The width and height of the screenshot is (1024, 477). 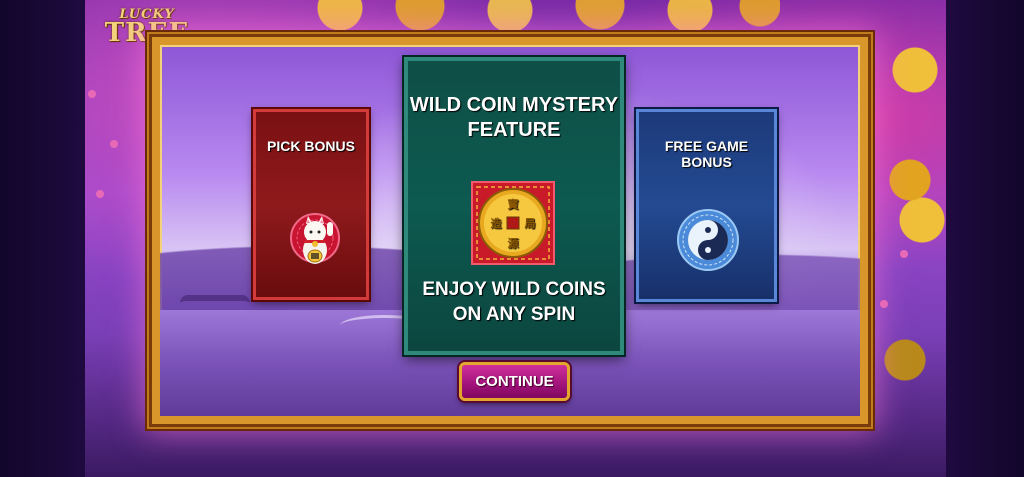 What do you see at coordinates (513, 243) in the screenshot?
I see `svg-text: 源` at bounding box center [513, 243].